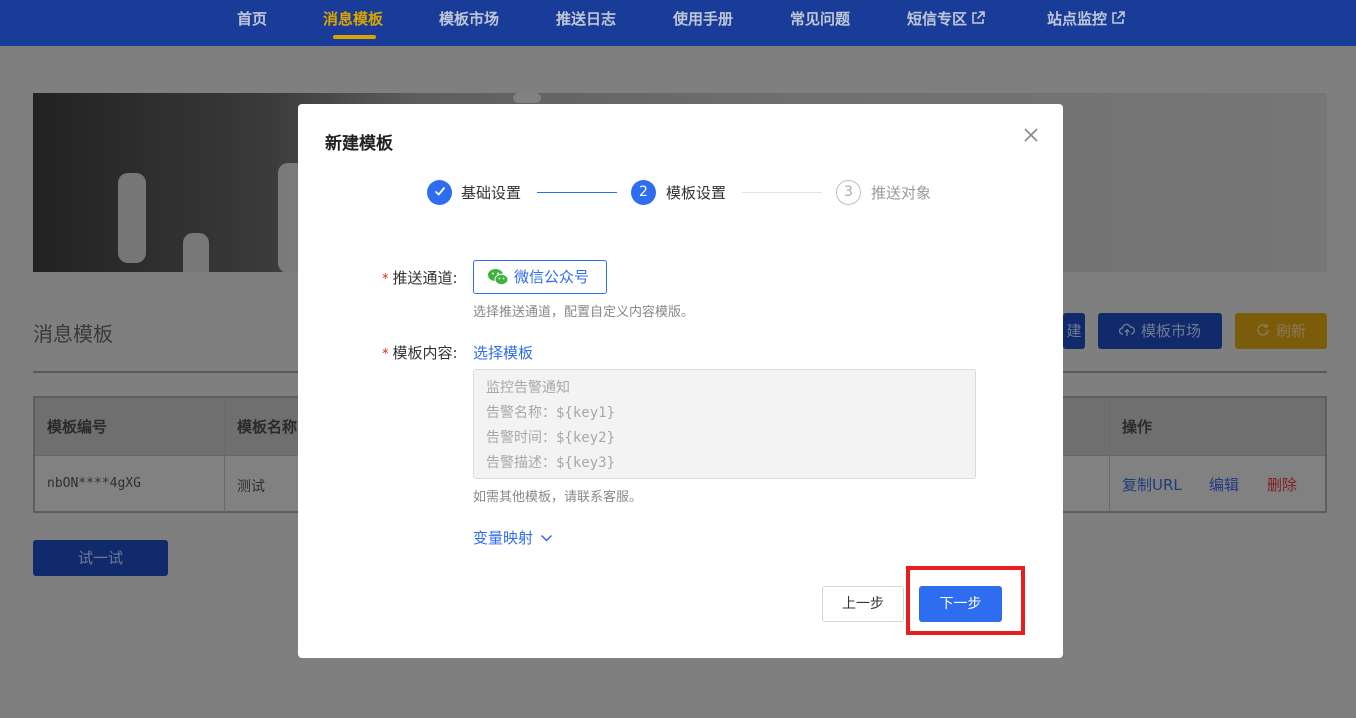 This screenshot has width=1356, height=718. I want to click on nav-item-site-monitor: 站点监控, so click(1086, 20).